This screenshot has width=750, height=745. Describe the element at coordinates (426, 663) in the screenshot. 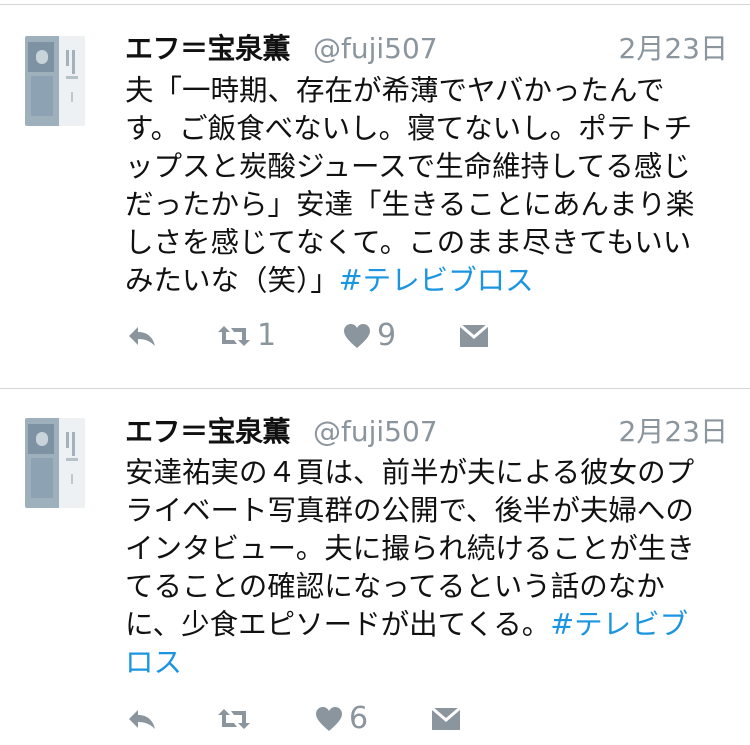

I see `tweet-text-line: ロス` at that location.